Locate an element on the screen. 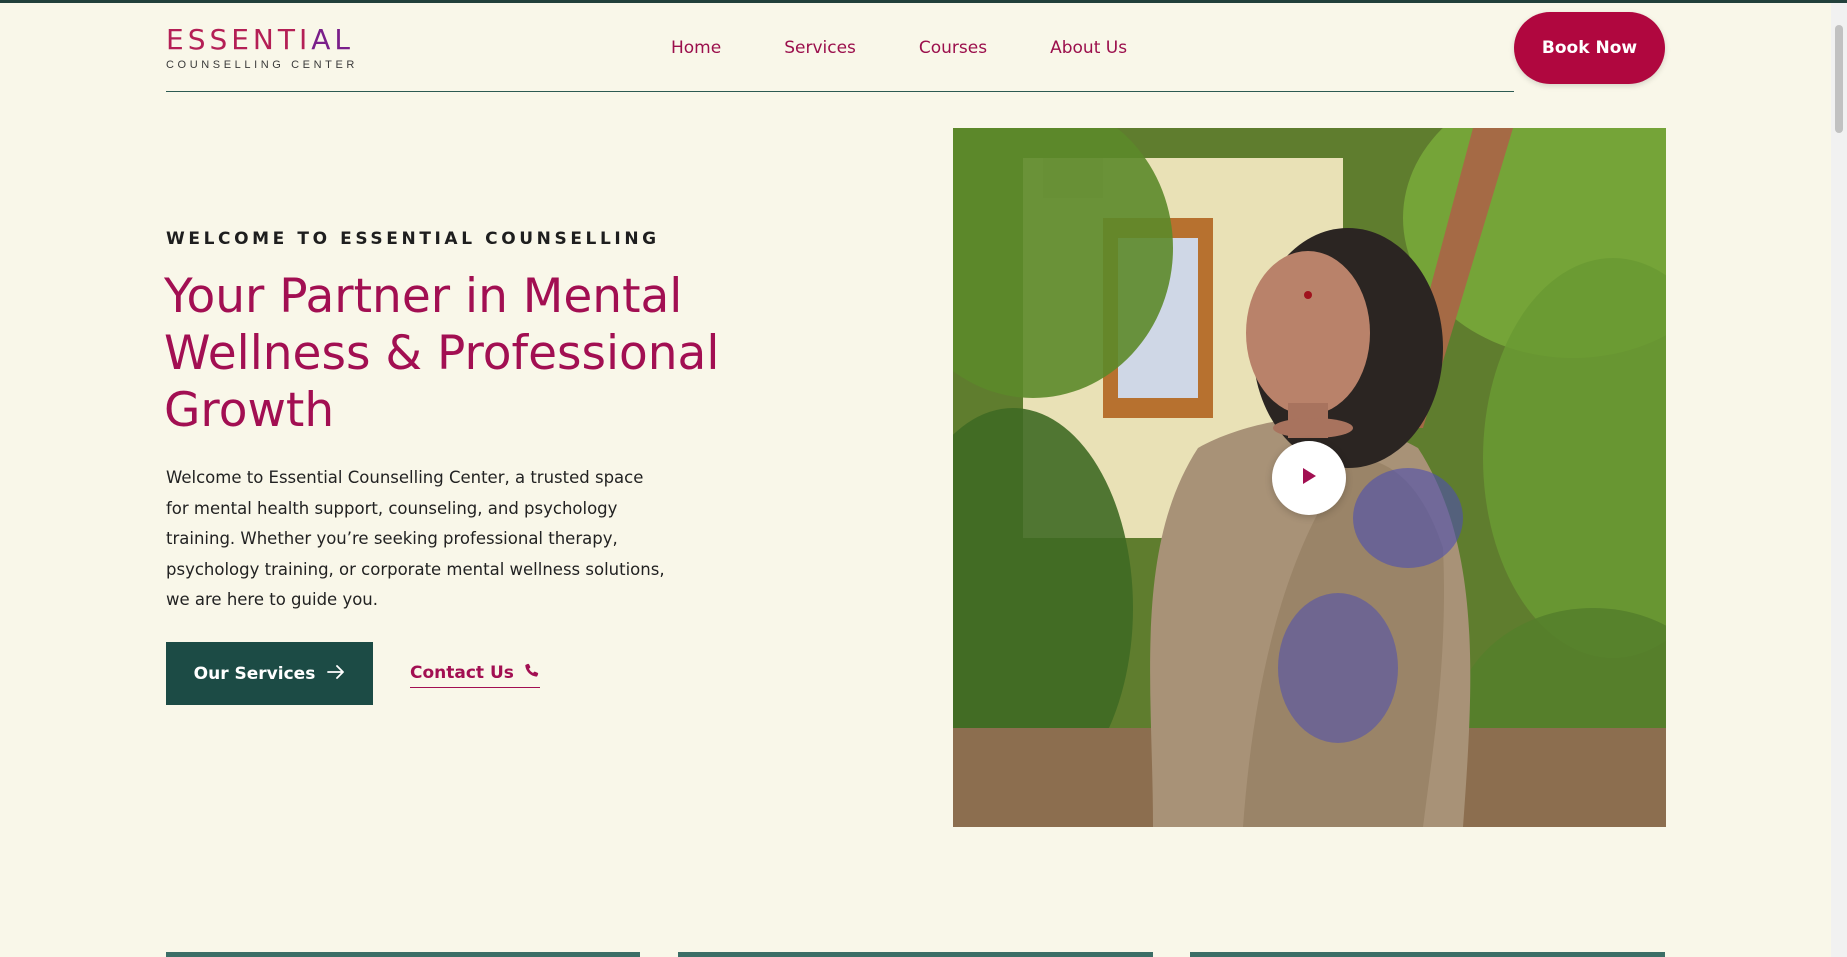 The height and width of the screenshot is (957, 1847). hero-eyebrow: WELCOME TO ESSENTIAL COUNSELLING is located at coordinates (413, 239).